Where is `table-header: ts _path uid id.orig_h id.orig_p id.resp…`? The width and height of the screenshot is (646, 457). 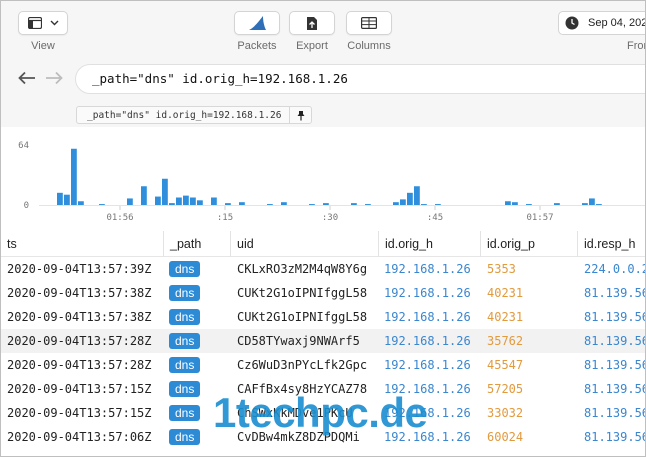 table-header: ts _path uid id.orig_h id.orig_p id.resp… is located at coordinates (323, 244).